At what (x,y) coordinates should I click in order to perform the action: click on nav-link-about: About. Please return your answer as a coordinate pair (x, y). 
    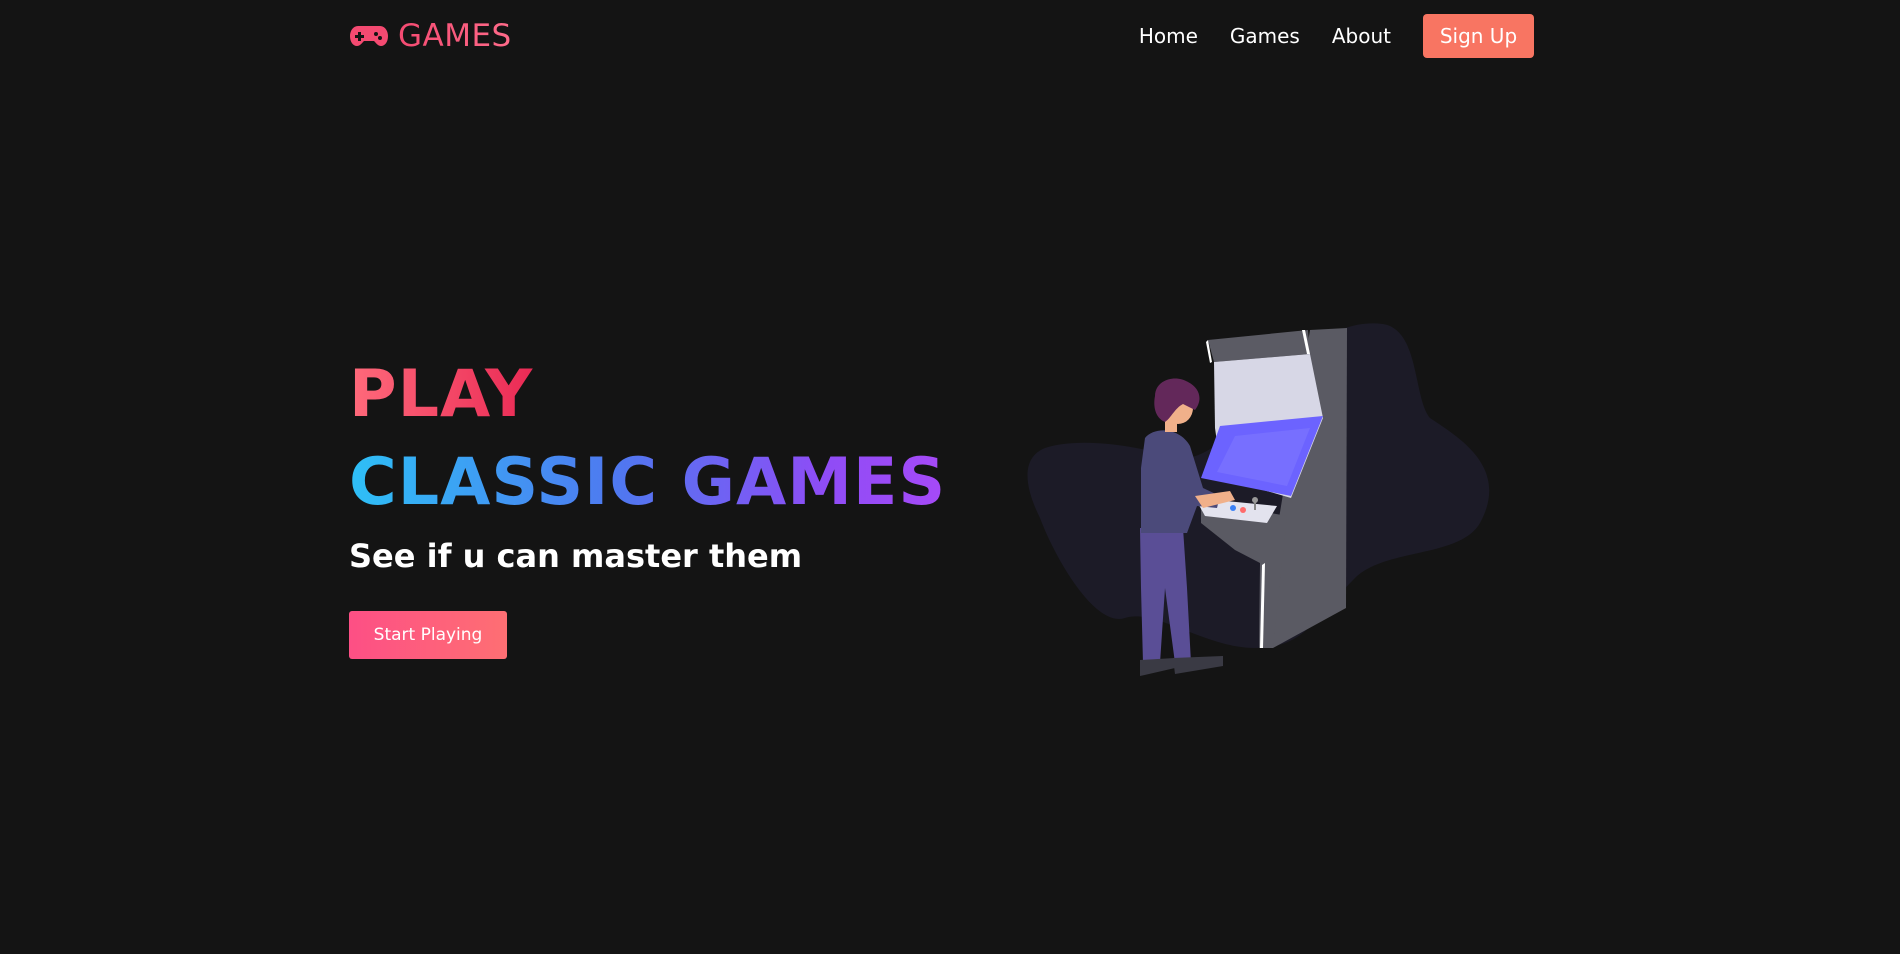
    Looking at the image, I should click on (1361, 36).